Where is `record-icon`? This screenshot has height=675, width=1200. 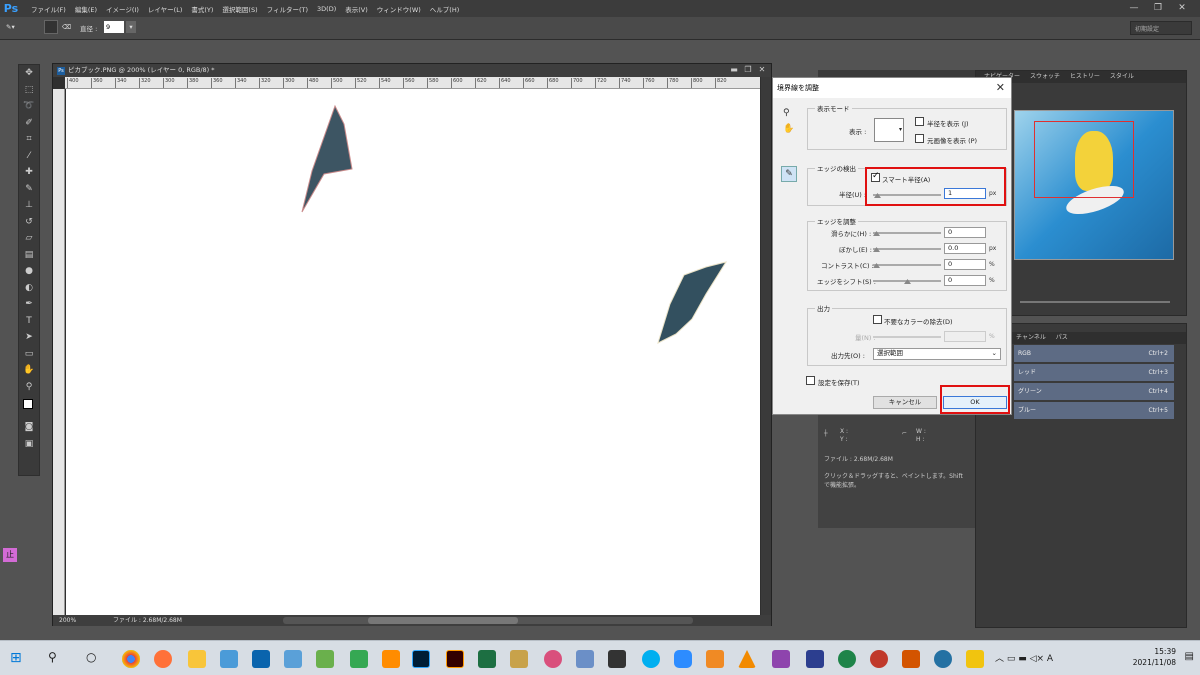 record-icon is located at coordinates (879, 659).